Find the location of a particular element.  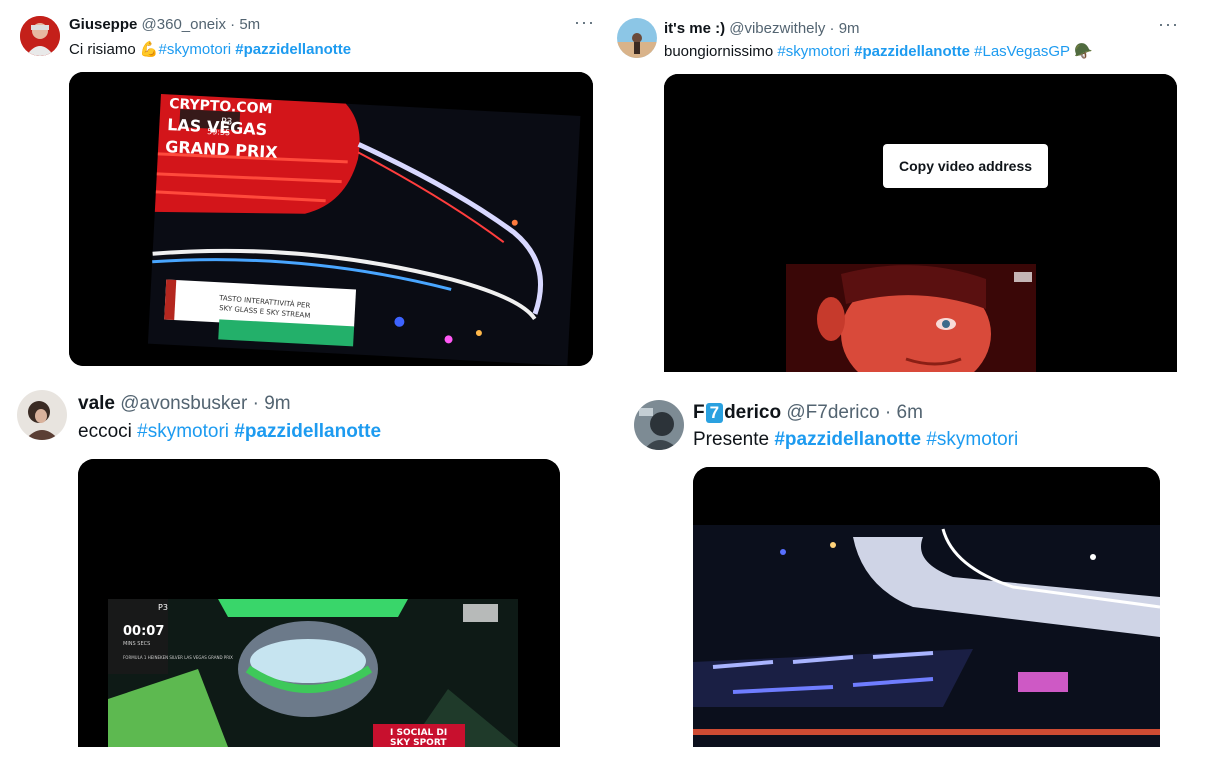

tweet-header: it's me :) @vibezwithely · 9m is located at coordinates (762, 28).